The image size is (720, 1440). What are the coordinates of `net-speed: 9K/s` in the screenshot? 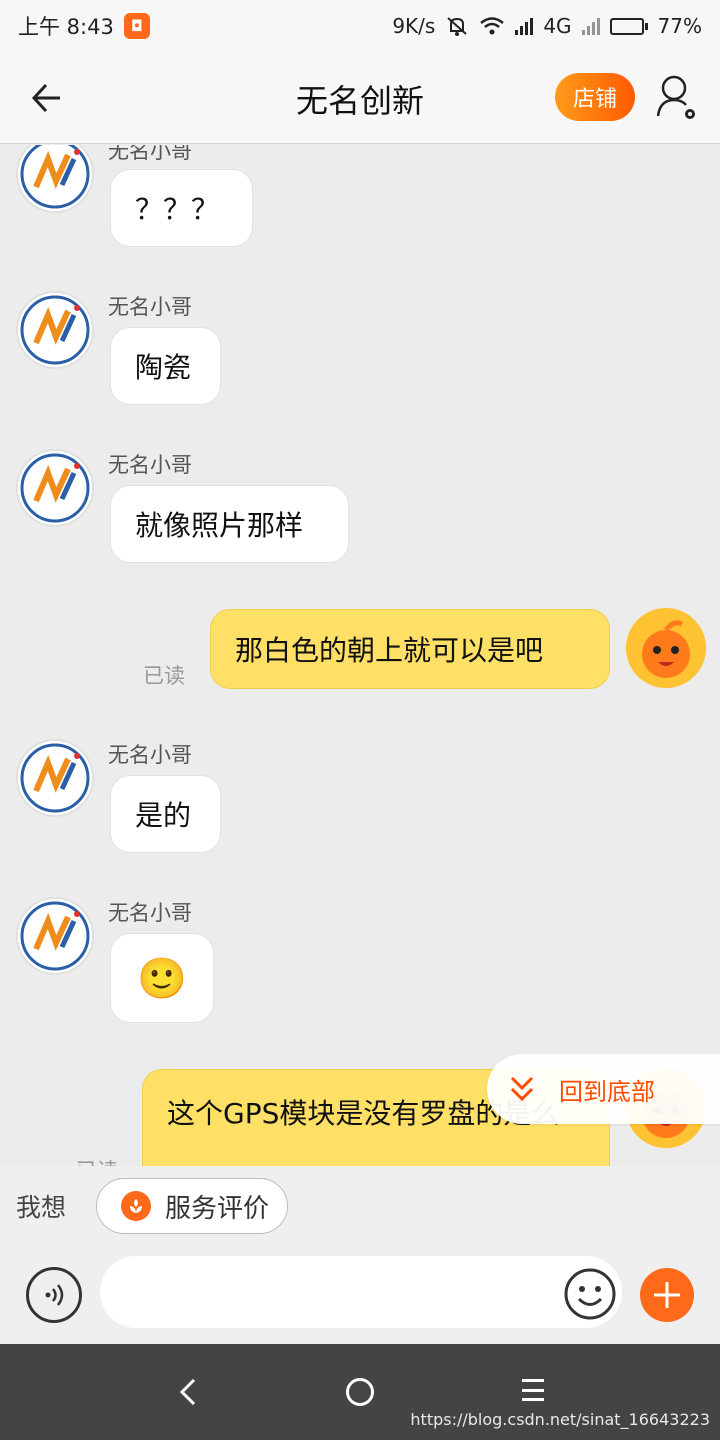 It's located at (414, 26).